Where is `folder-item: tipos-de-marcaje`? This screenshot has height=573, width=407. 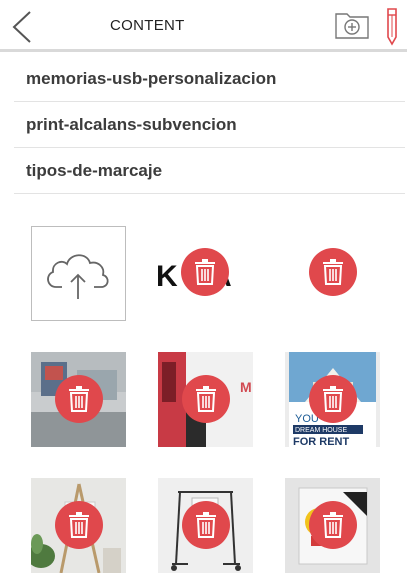
folder-item: tipos-de-marcaje is located at coordinates (209, 171).